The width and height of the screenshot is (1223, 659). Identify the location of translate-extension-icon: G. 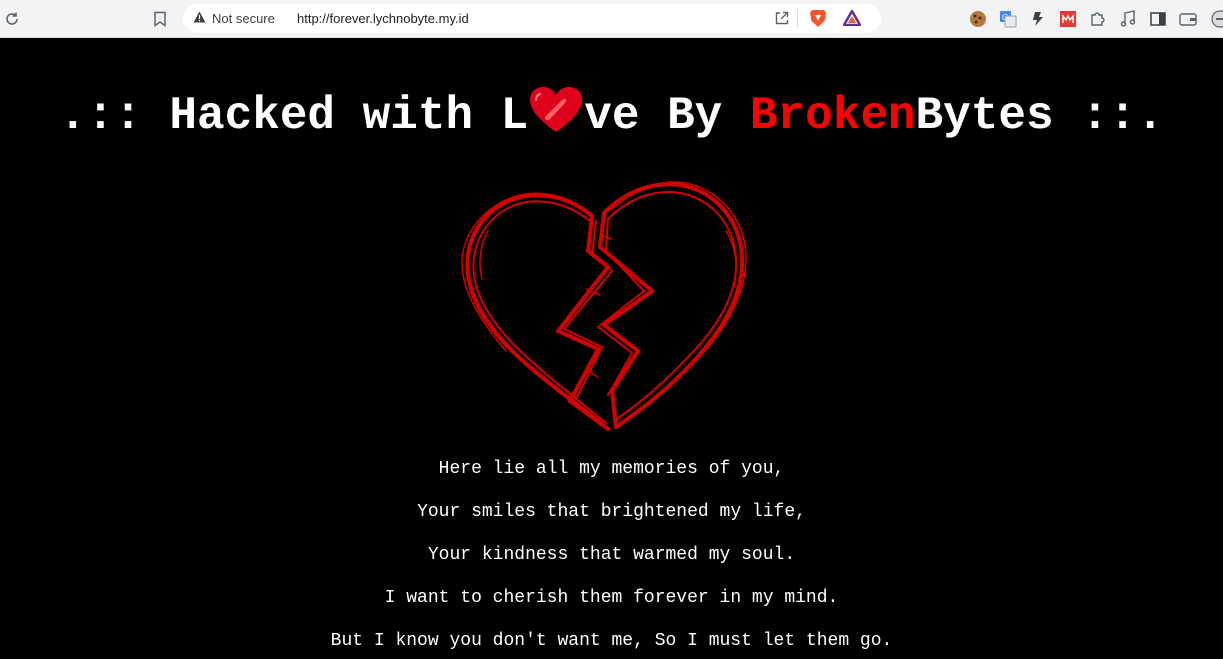
(1008, 19).